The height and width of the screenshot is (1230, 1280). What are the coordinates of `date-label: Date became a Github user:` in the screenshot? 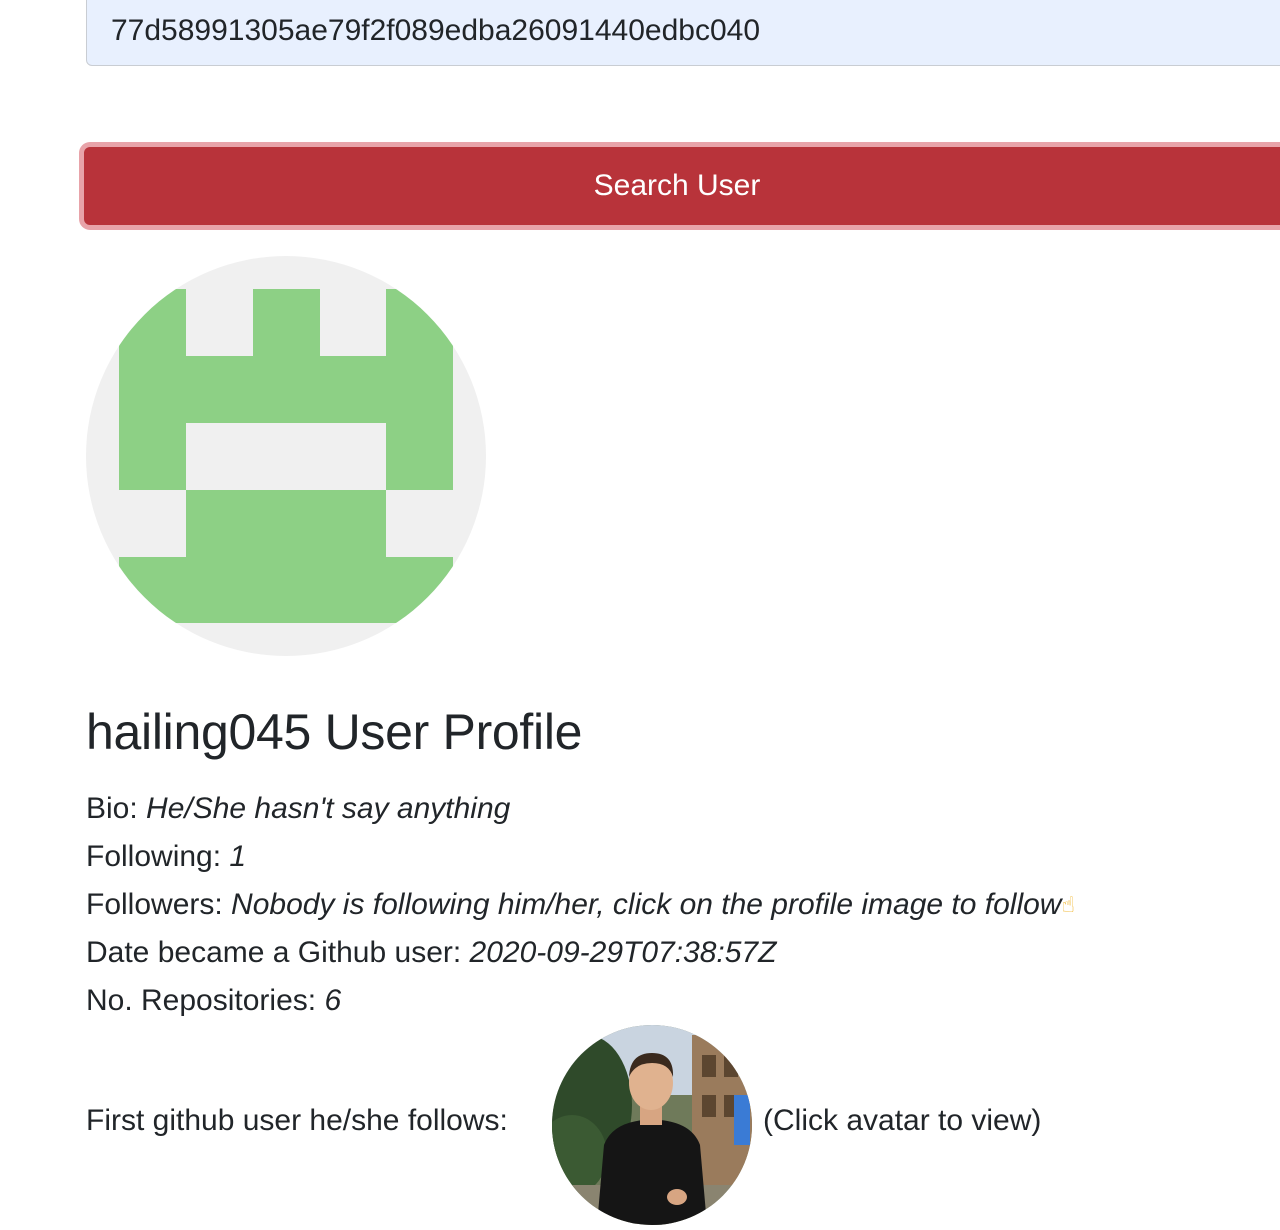 It's located at (278, 952).